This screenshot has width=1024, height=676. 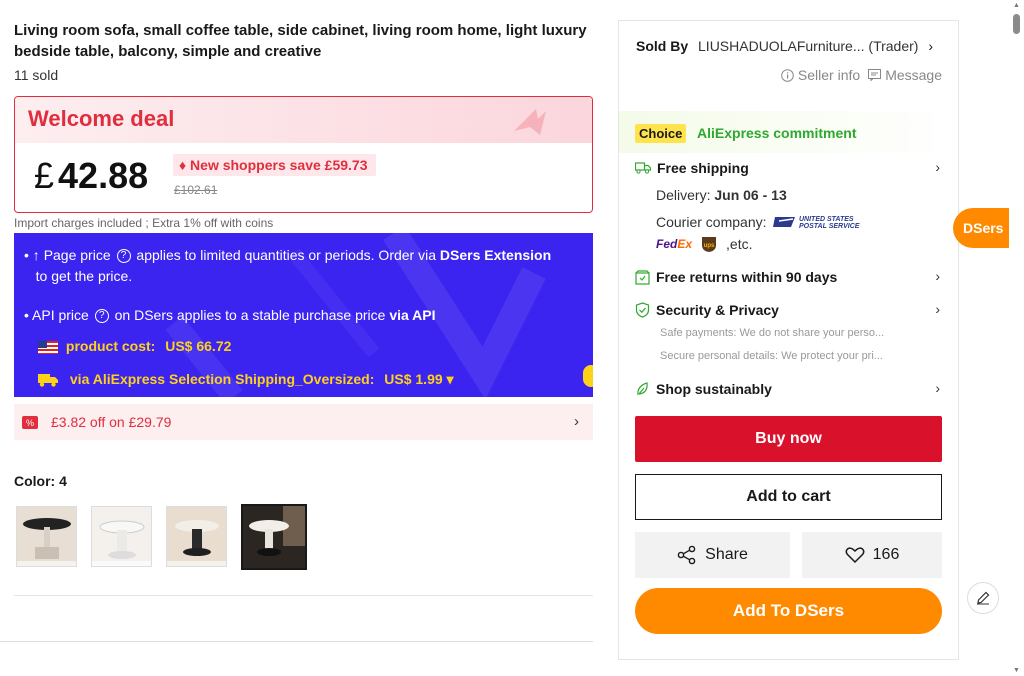 I want to click on usps-logo-icon: UNITED STATES POSTAL SERVICE, so click(x=816, y=223).